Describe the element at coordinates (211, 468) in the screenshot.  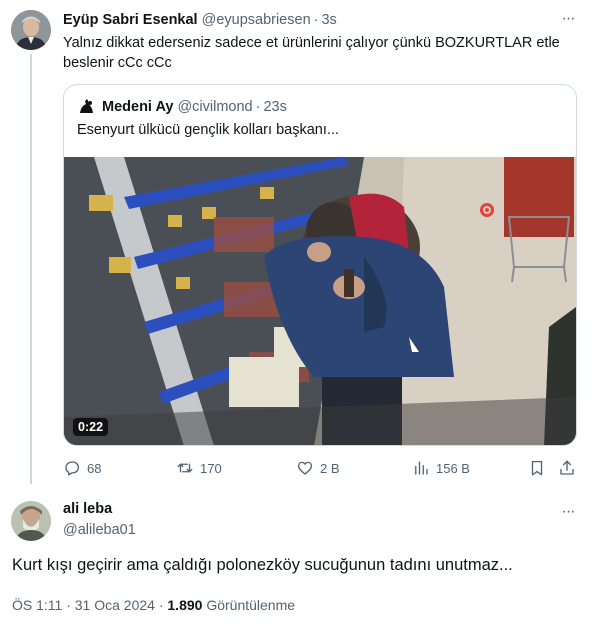
I see `retweet-count: 170` at that location.